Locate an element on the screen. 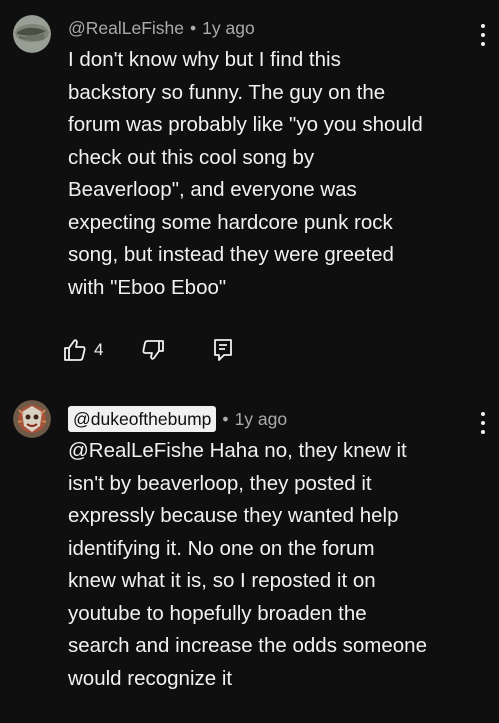 The image size is (499, 723). reply-button is located at coordinates (223, 350).